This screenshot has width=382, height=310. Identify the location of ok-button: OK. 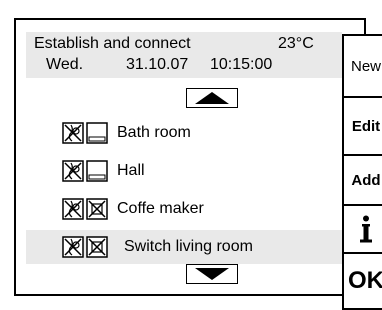
(362, 281).